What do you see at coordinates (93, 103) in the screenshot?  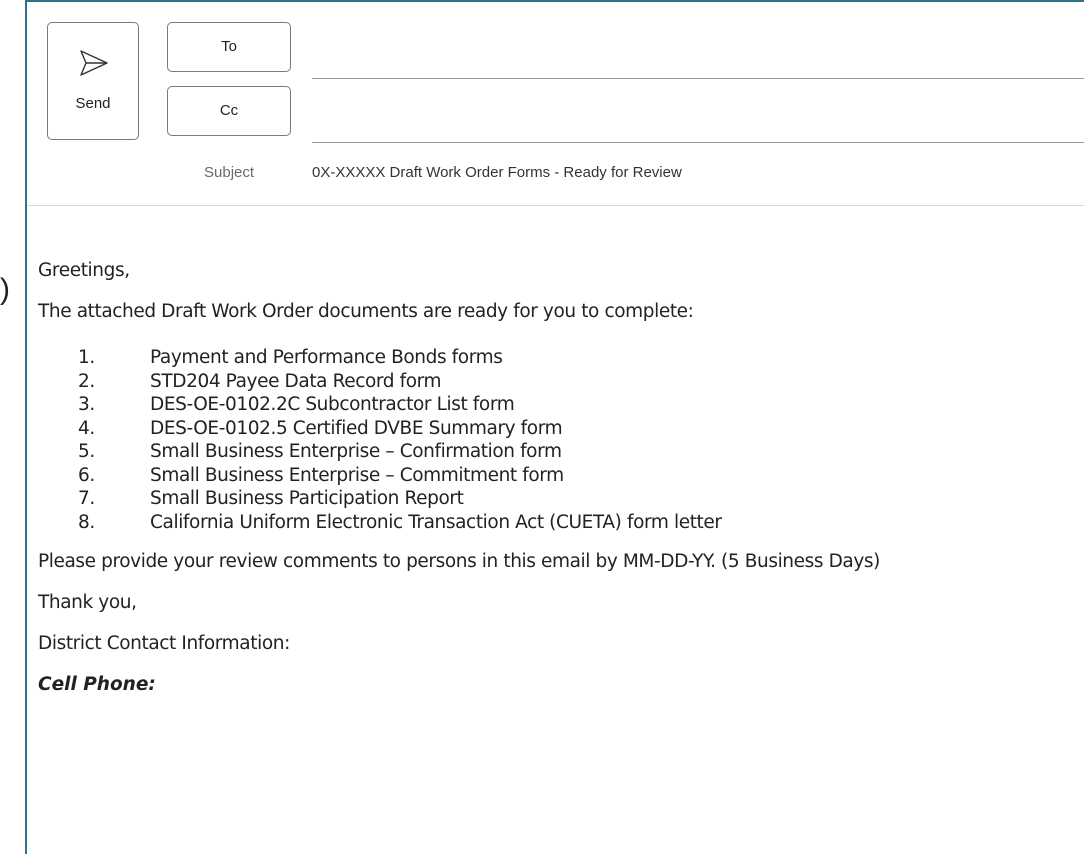 I see `send-label: Send` at bounding box center [93, 103].